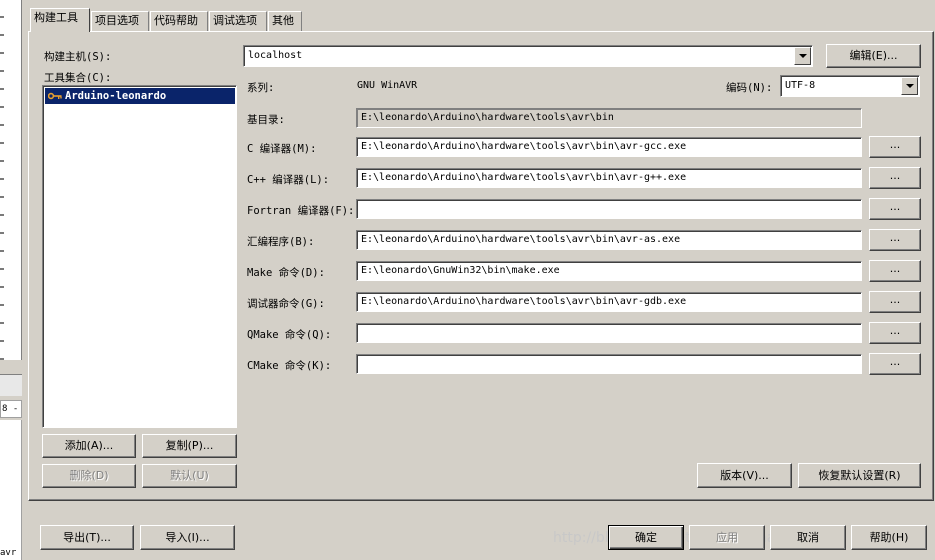 This screenshot has height=560, width=935. What do you see at coordinates (859, 475) in the screenshot?
I see `restore-defaults-button: 恢复默认设置(R)` at bounding box center [859, 475].